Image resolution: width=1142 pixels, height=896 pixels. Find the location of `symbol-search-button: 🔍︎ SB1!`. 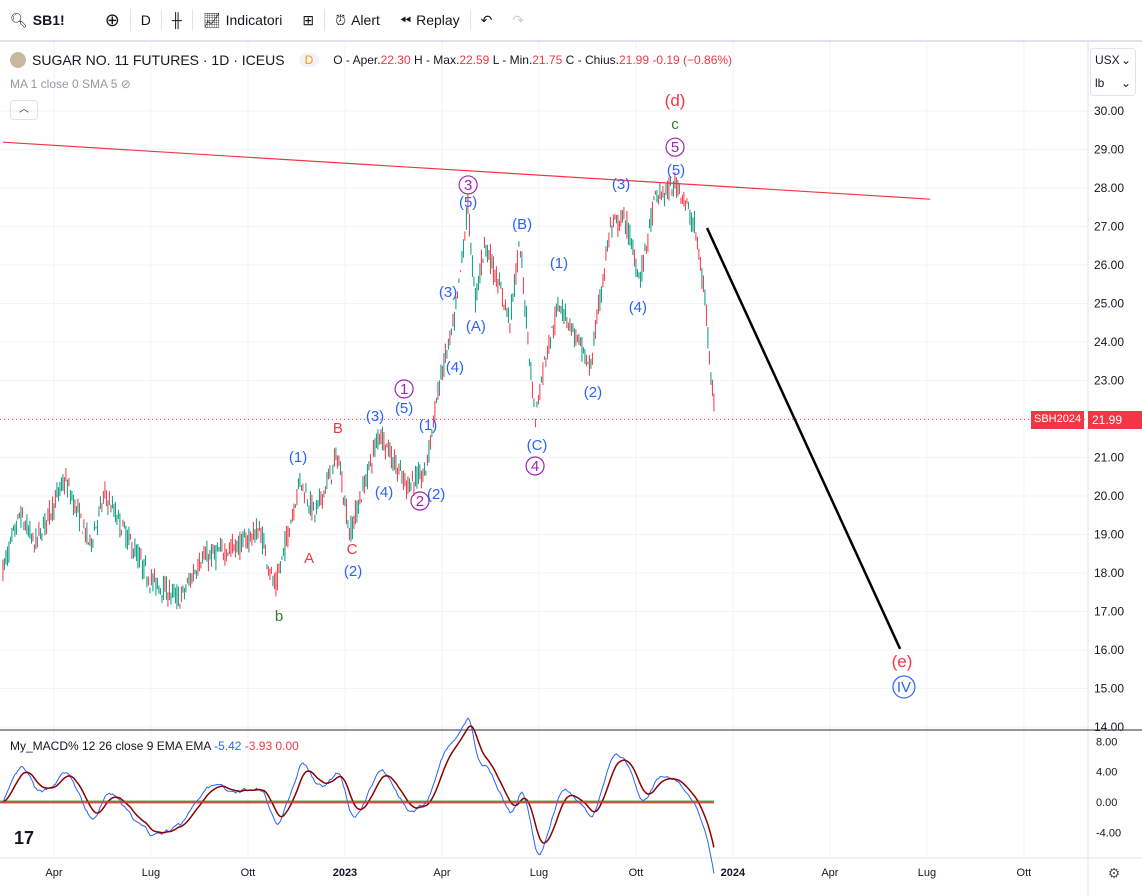

symbol-search-button: 🔍︎ SB1! is located at coordinates (37, 20).